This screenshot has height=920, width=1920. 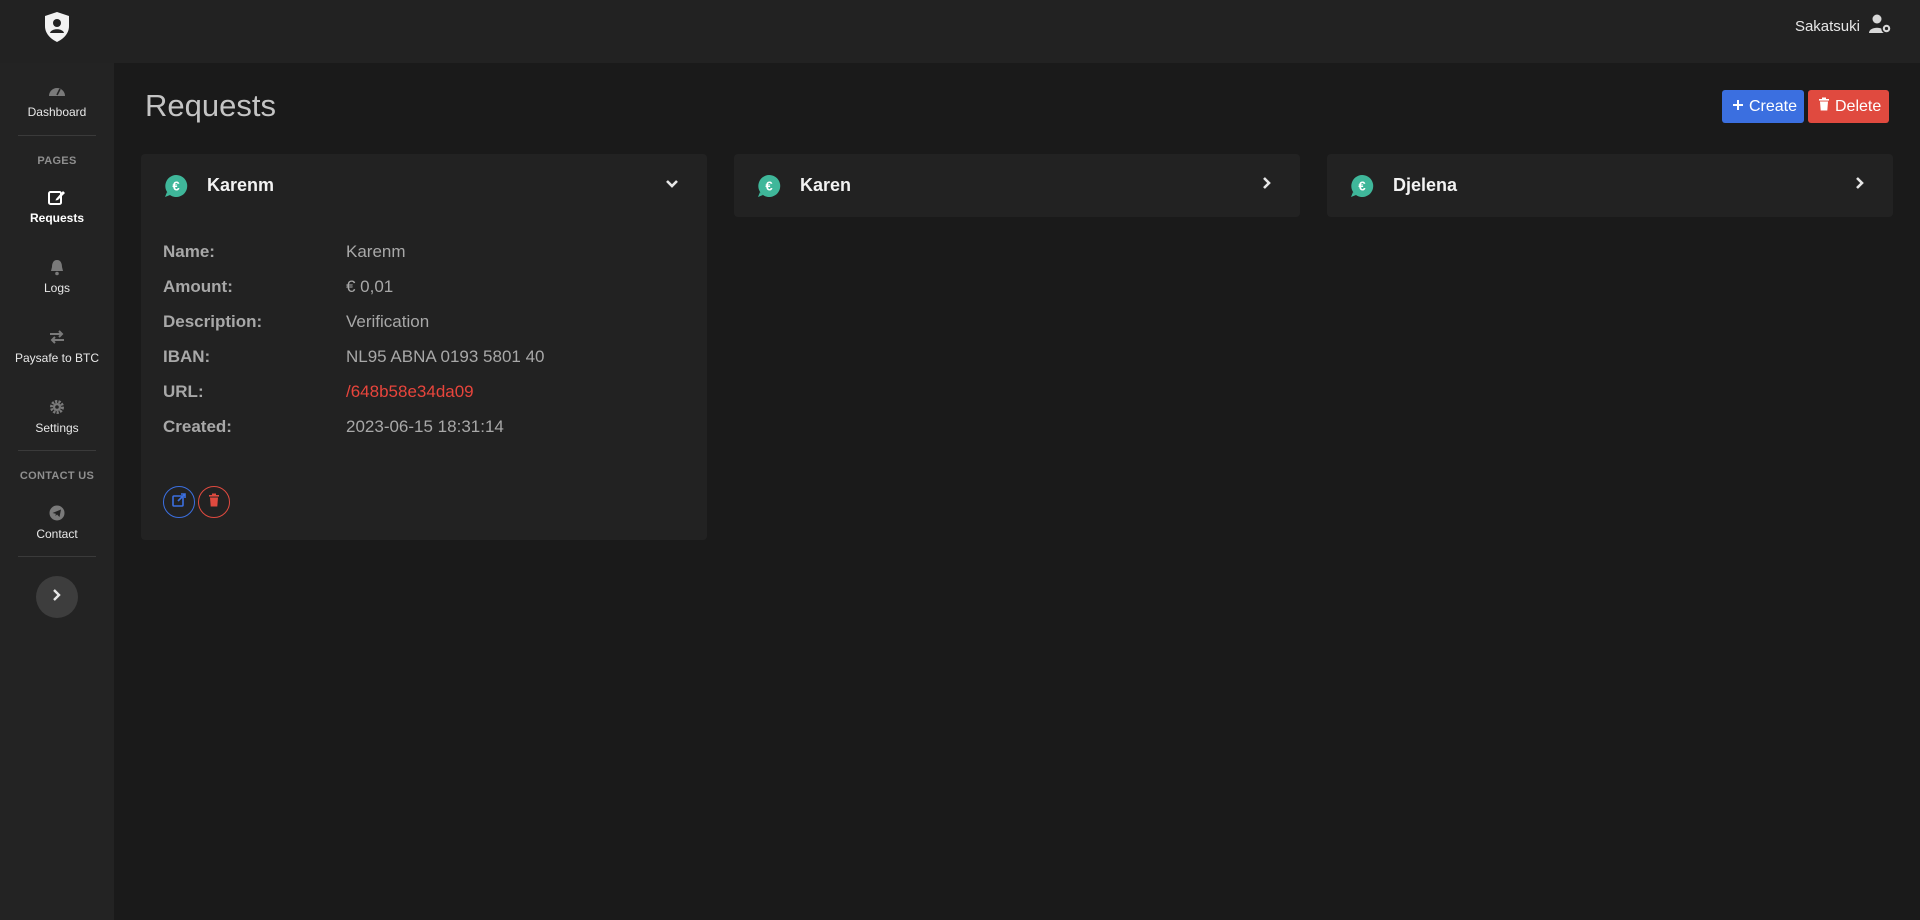 I want to click on sidebar-item-label: Paysafe to BTC, so click(x=57, y=358).